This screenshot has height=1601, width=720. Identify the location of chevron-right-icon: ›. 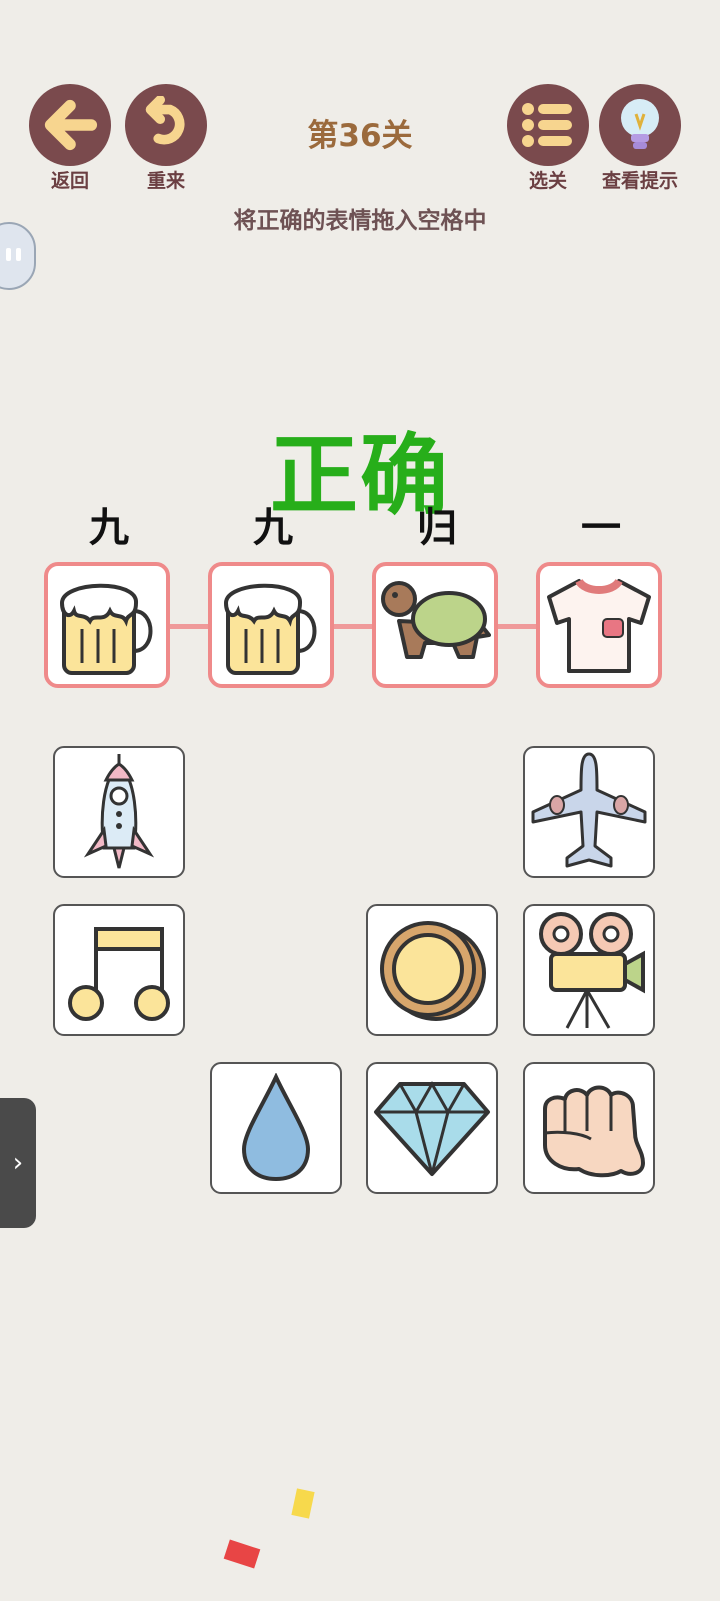
(18, 1163).